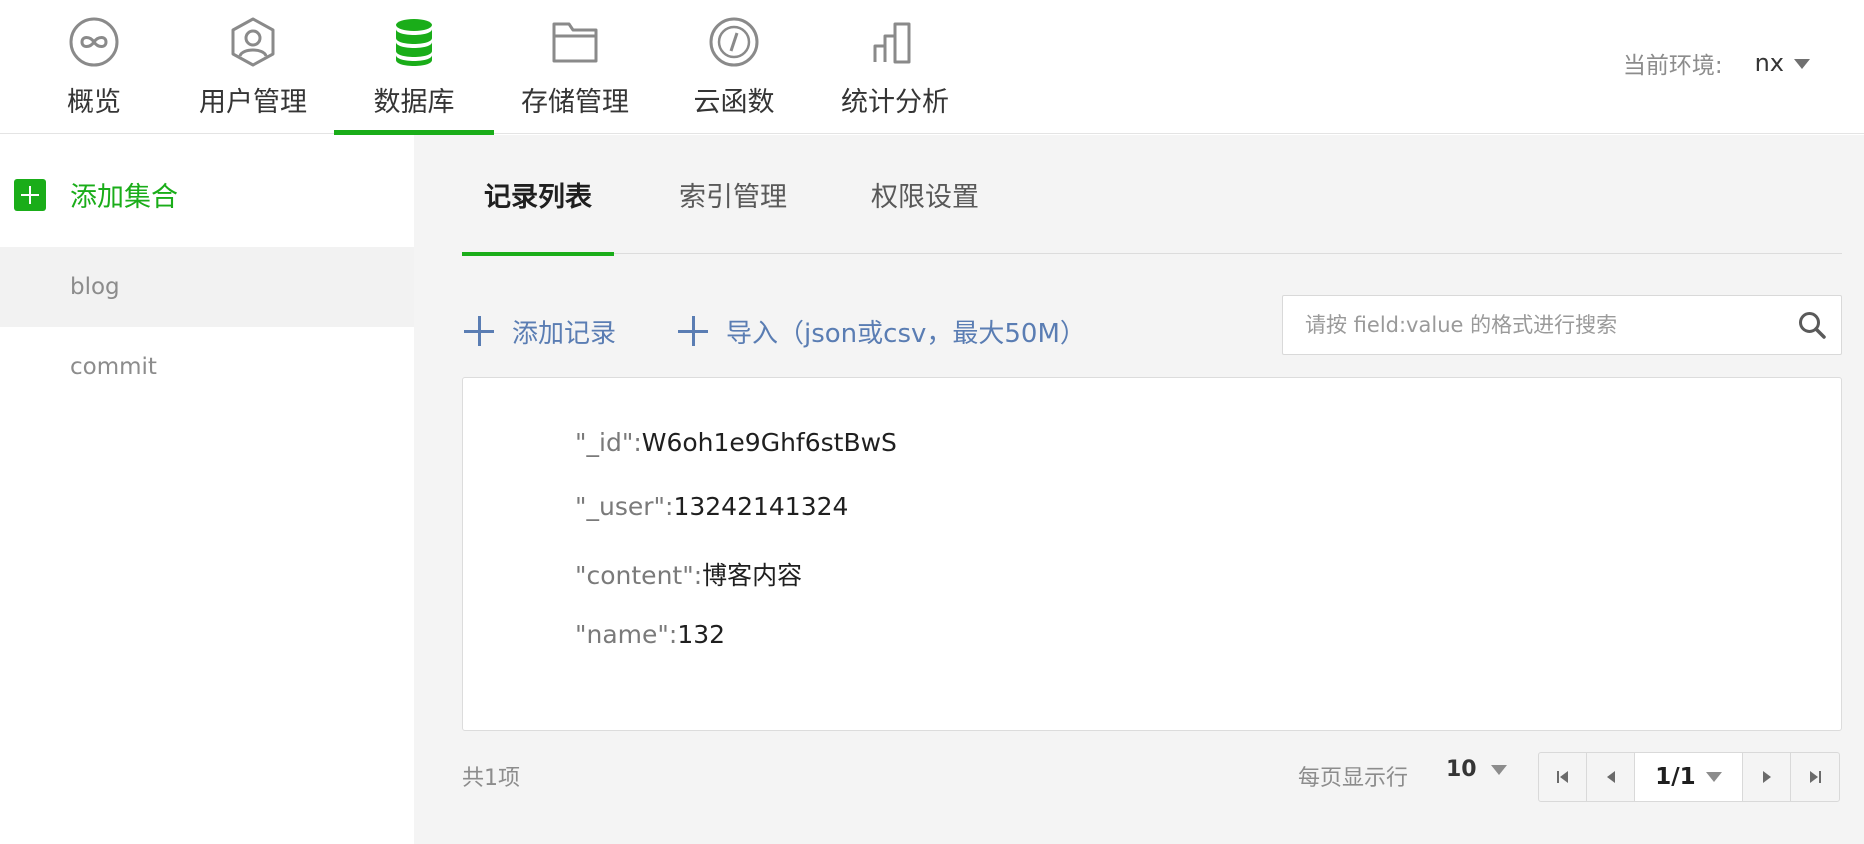  What do you see at coordinates (626, 634) in the screenshot?
I see `field-key: "name":` at bounding box center [626, 634].